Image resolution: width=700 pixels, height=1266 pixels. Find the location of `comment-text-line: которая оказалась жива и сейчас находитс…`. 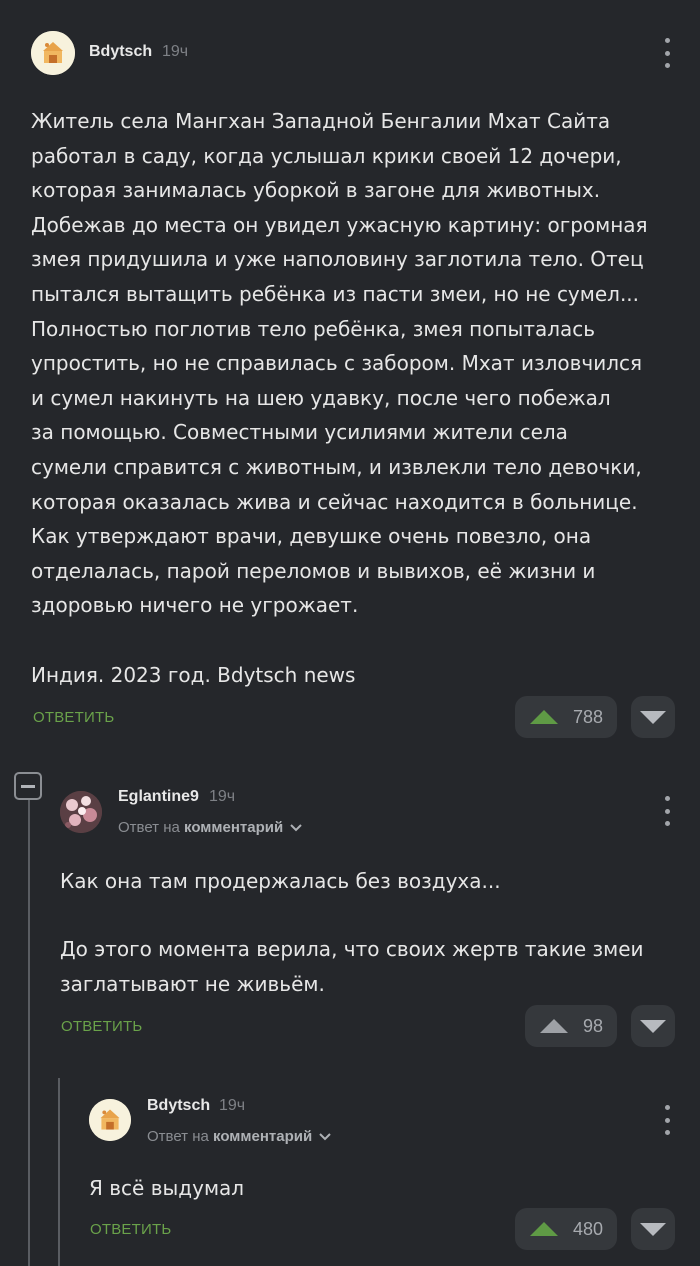

comment-text-line: которая оказалась жива и сейчас находитс… is located at coordinates (334, 501).